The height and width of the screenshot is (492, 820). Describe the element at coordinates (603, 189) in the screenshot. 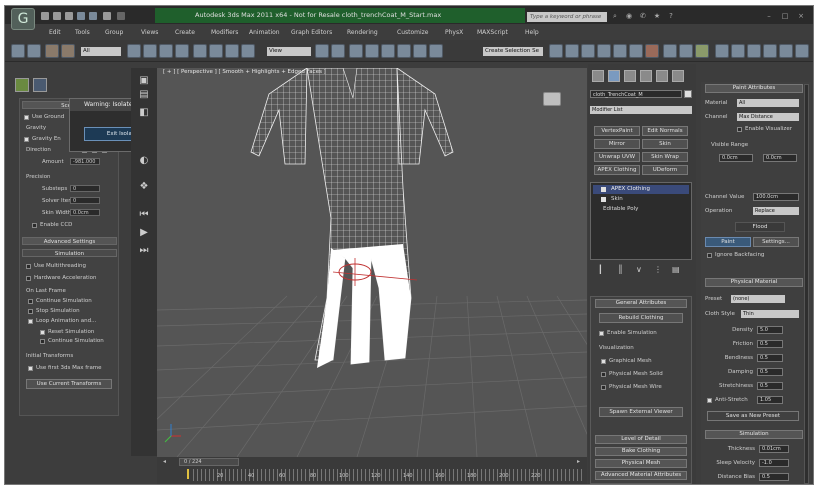

I see `stack-lightbulb-icon` at that location.